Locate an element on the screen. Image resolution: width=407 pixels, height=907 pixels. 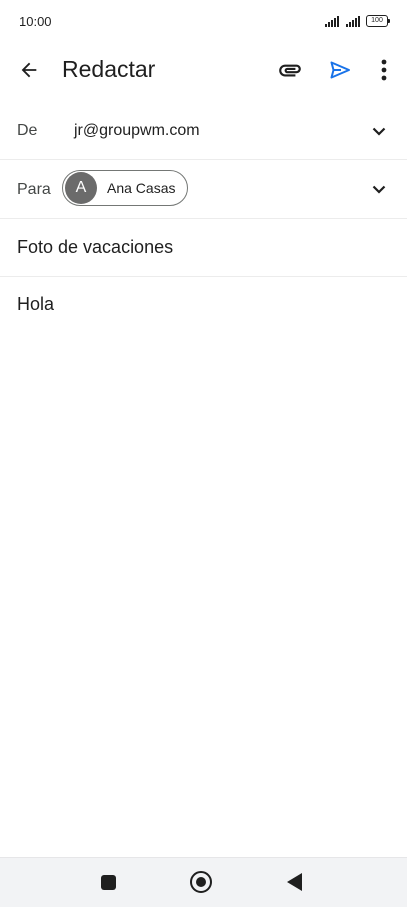
navigation-bar is located at coordinates (203, 882).